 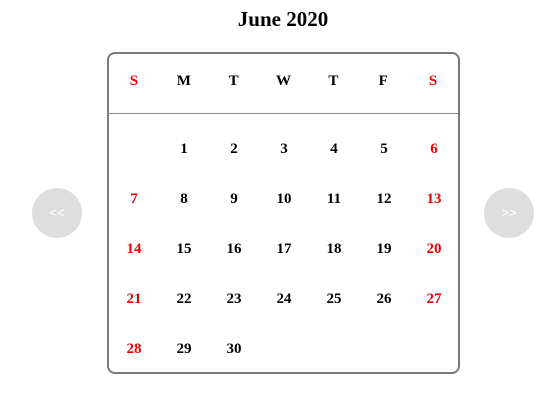 What do you see at coordinates (284, 149) in the screenshot?
I see `day-cell: 3` at bounding box center [284, 149].